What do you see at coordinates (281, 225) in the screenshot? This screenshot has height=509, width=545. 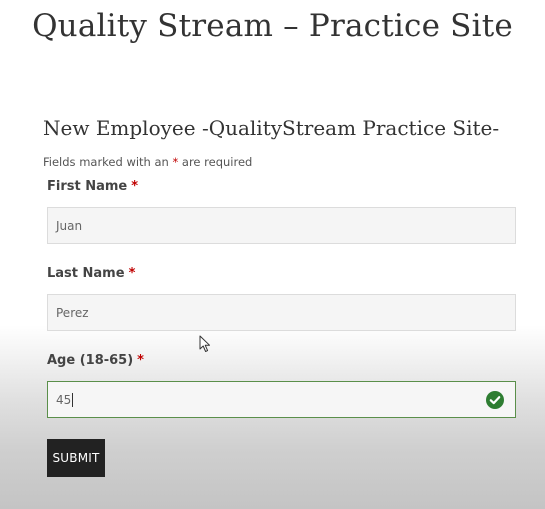 I see `first-name-input: Juan` at bounding box center [281, 225].